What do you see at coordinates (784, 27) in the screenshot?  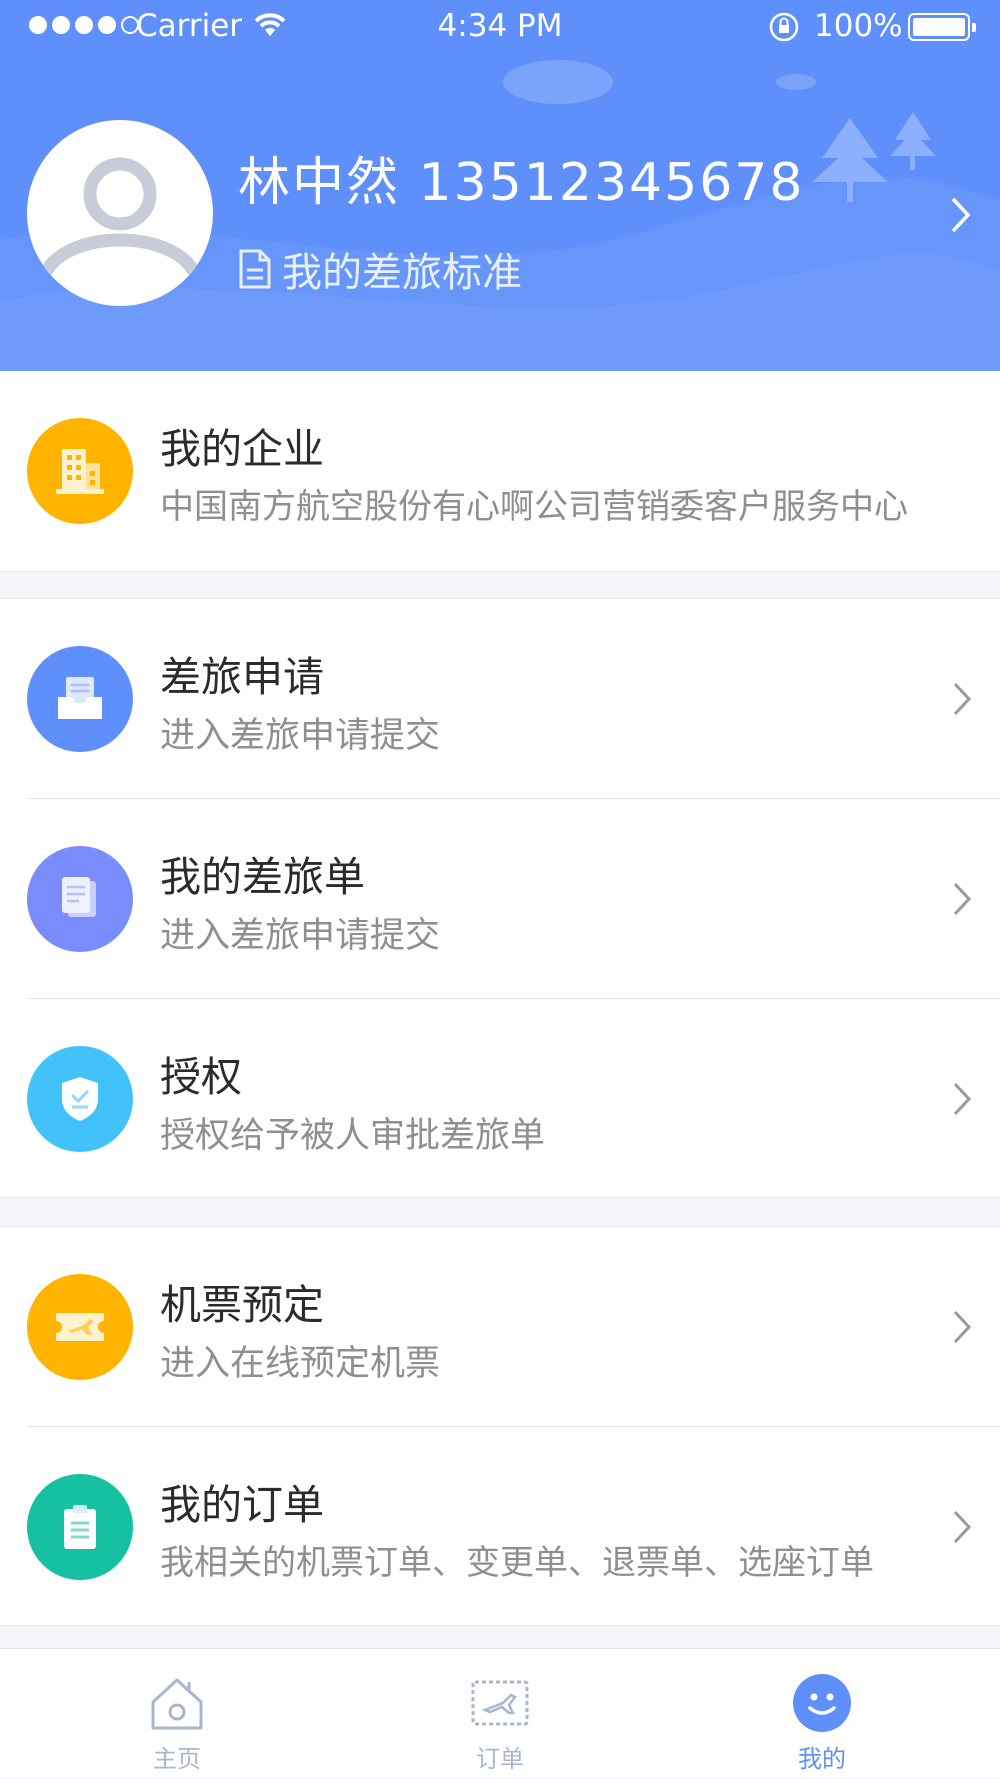 I see `rotation-lock-icon` at bounding box center [784, 27].